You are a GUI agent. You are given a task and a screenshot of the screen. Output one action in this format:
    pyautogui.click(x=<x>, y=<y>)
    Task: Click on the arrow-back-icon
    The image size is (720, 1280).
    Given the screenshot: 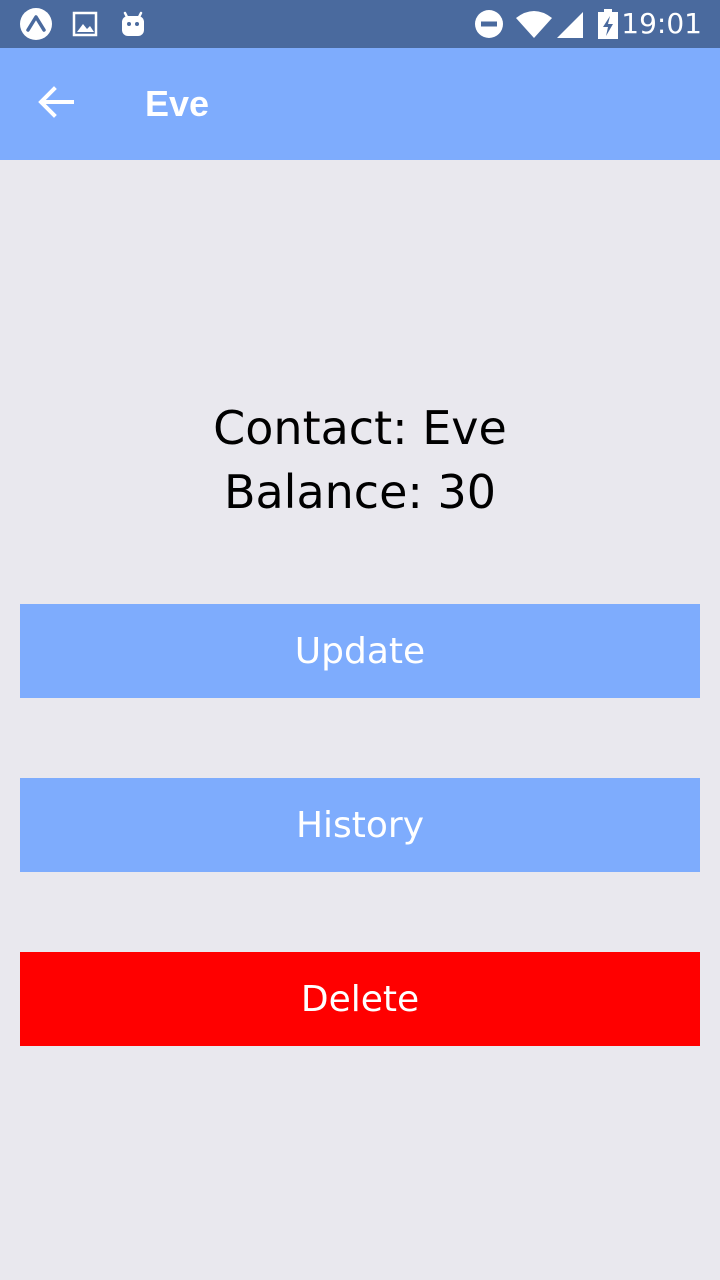 What is the action you would take?
    pyautogui.click(x=56, y=104)
    